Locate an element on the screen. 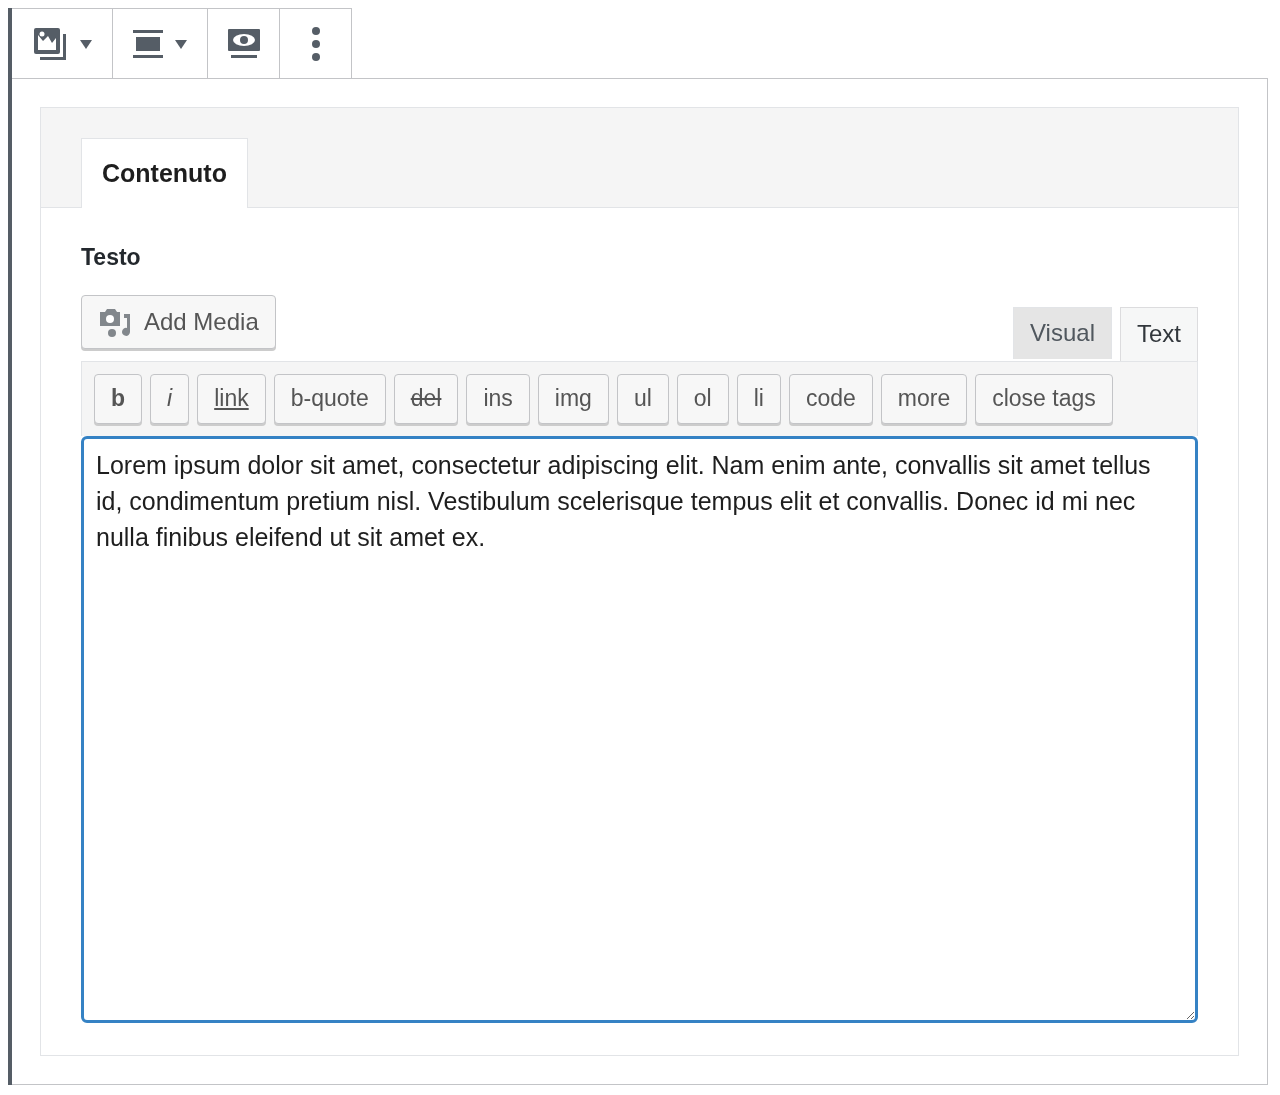 The height and width of the screenshot is (1095, 1280). preview-icon is located at coordinates (243, 44).